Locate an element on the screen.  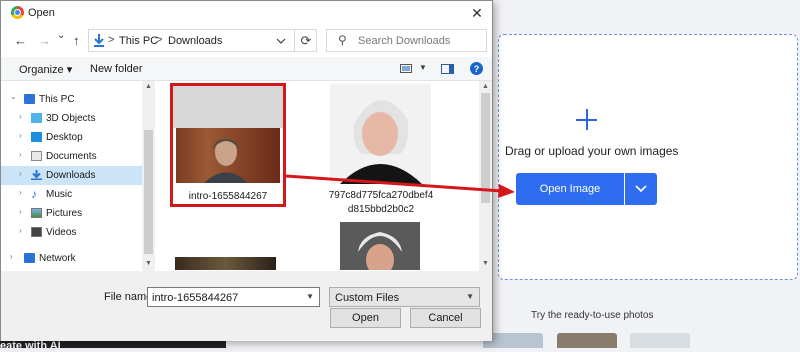
sidebar-item-label: Downloads is located at coordinates (71, 175).